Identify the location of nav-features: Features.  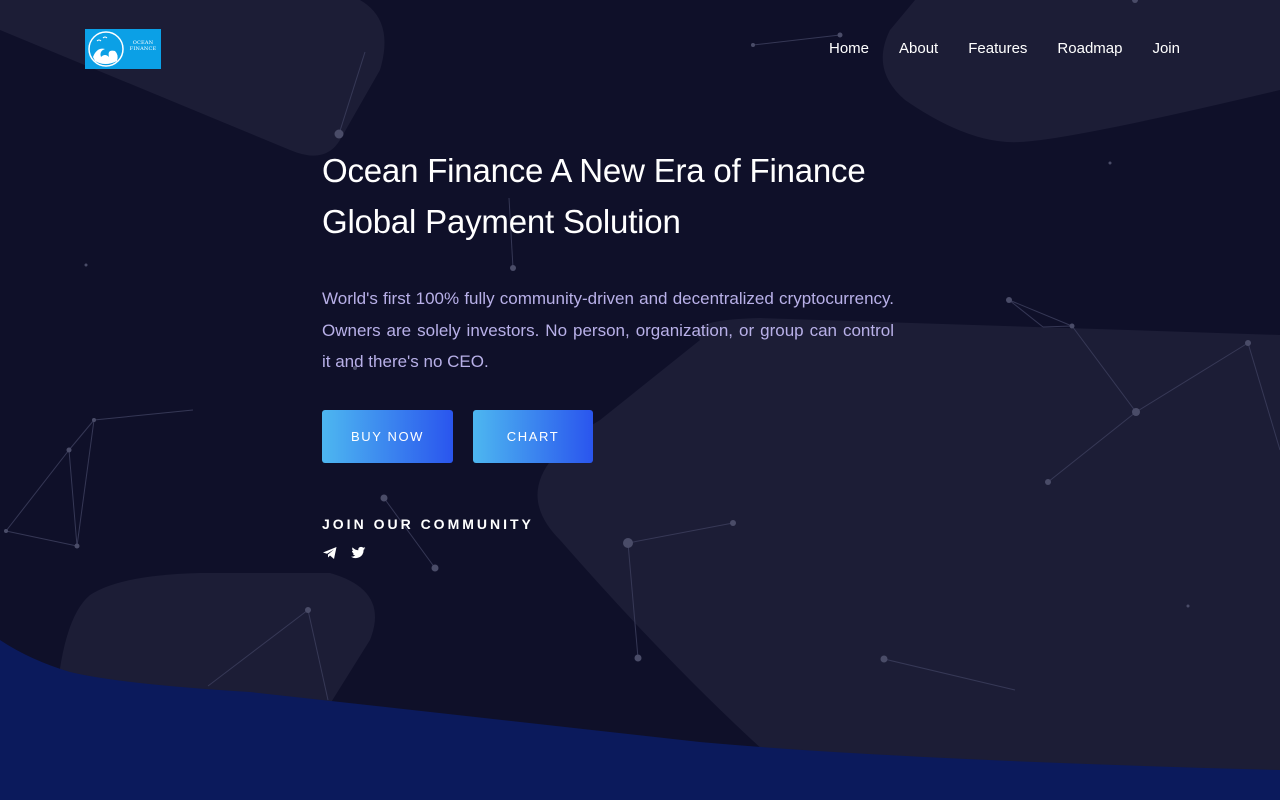
(997, 49).